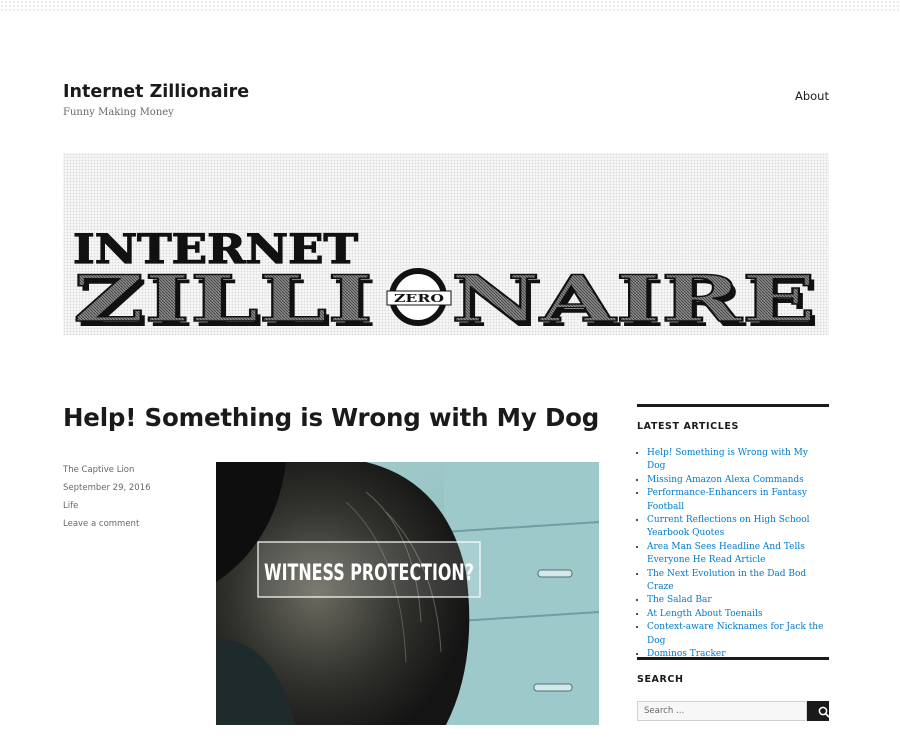  What do you see at coordinates (733, 405) in the screenshot?
I see `latest-articles-rule` at bounding box center [733, 405].